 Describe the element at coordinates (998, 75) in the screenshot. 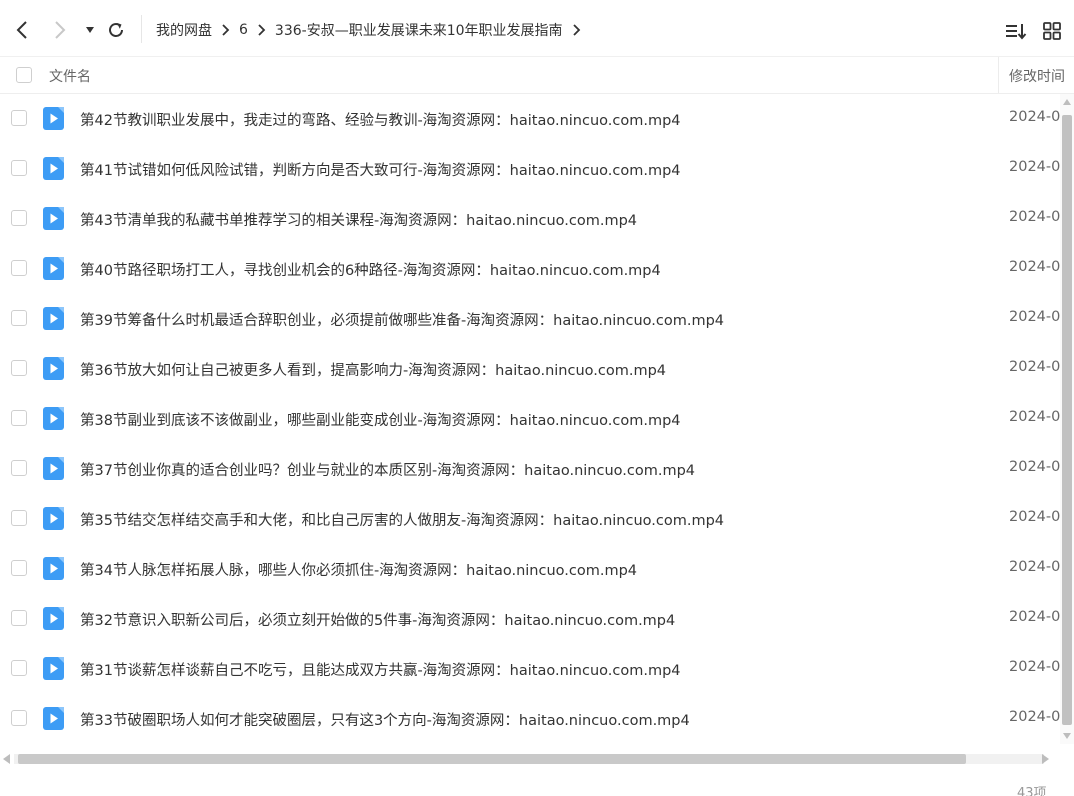

I see `column-divider` at that location.